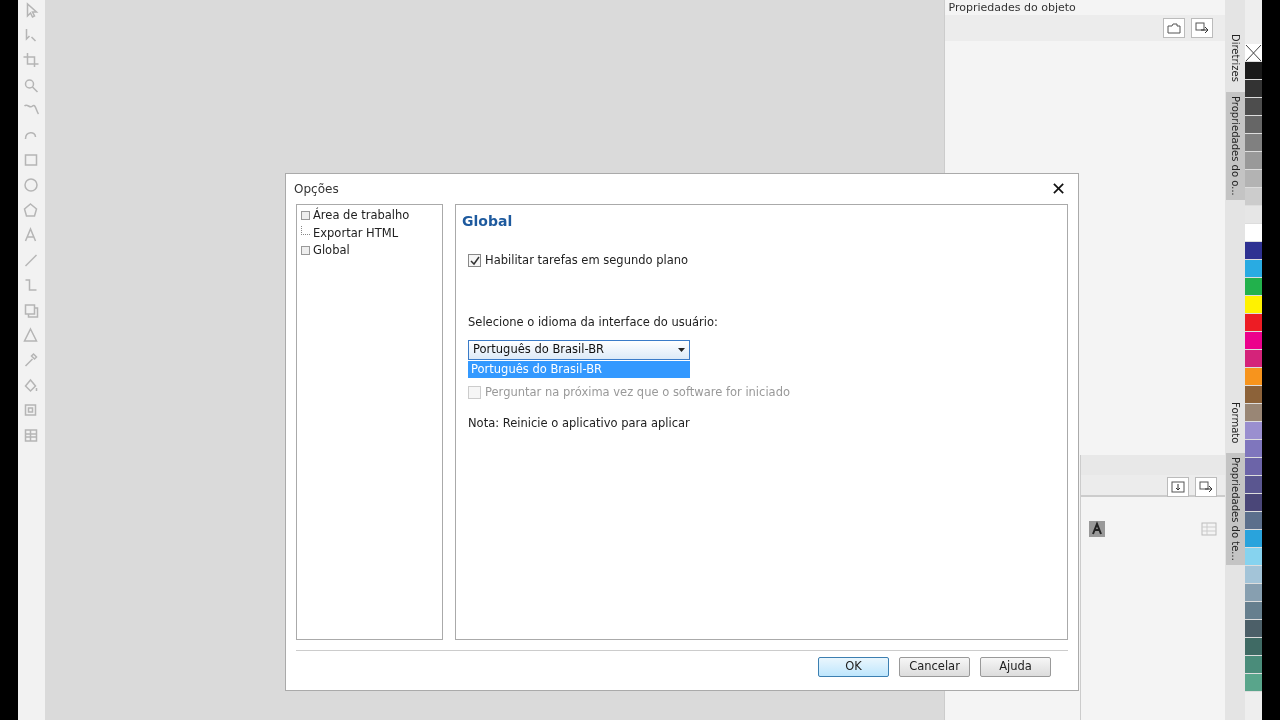 The height and width of the screenshot is (720, 1280). What do you see at coordinates (1235, 422) in the screenshot?
I see `side-tab: Formato` at bounding box center [1235, 422].